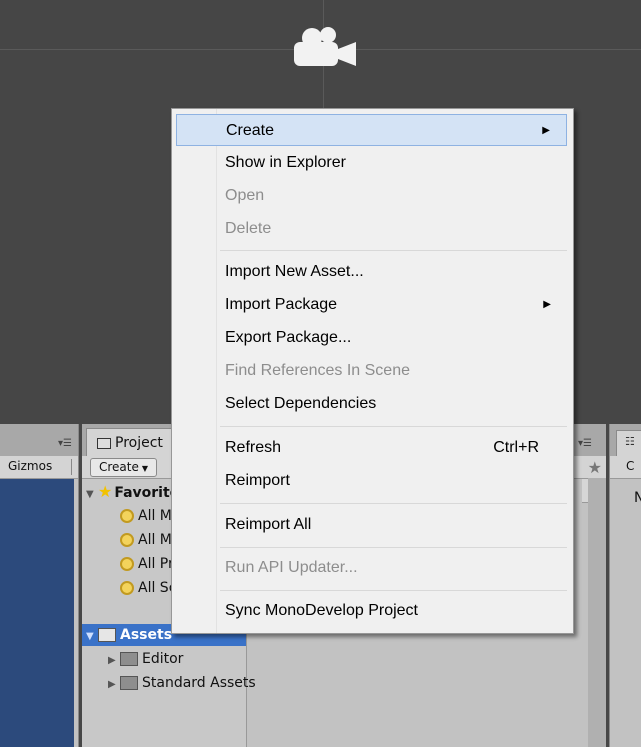  Describe the element at coordinates (146, 635) in the screenshot. I see `tree-item-label: Assets` at that location.